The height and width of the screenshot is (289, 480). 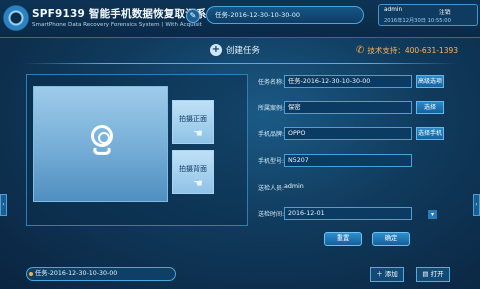 I want to click on current-task-tab: 任务-2016-12-30-10-30-00, so click(x=285, y=15).